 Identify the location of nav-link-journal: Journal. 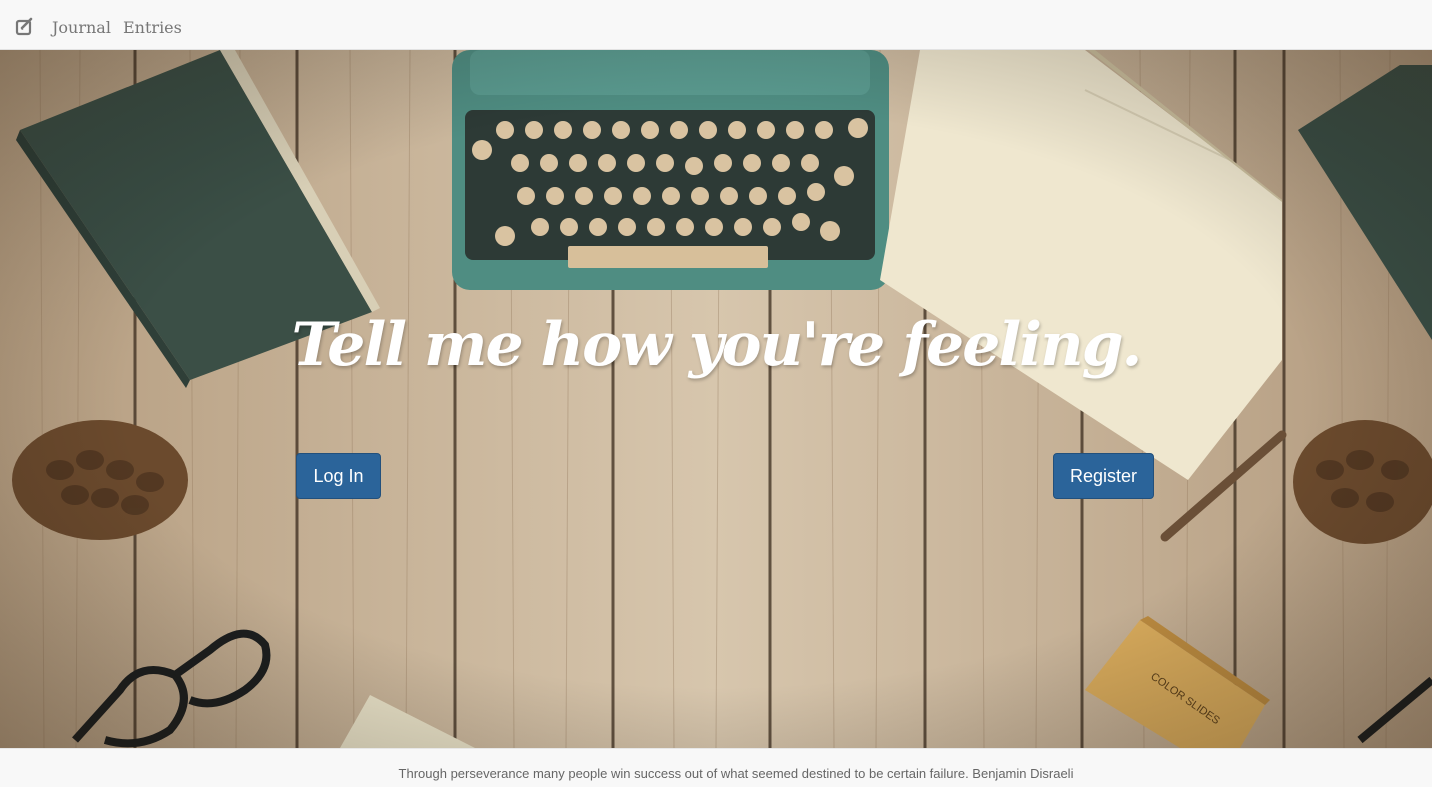
(81, 28).